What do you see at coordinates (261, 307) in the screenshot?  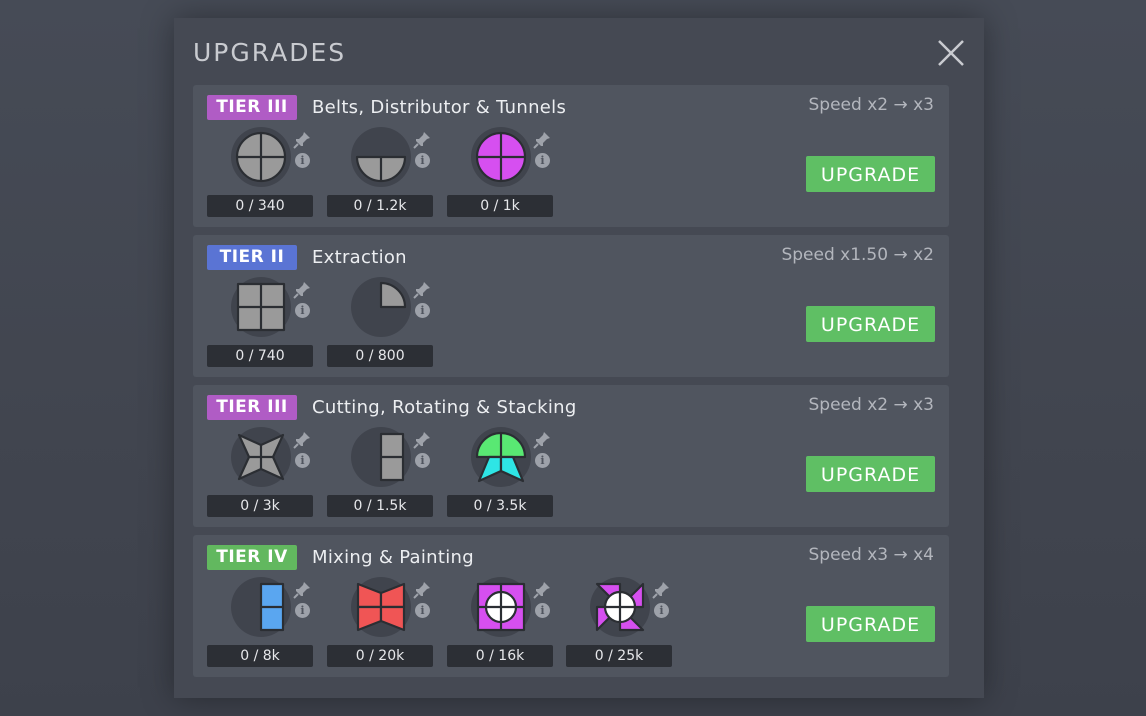 I see `square-gray-quarters-icon` at bounding box center [261, 307].